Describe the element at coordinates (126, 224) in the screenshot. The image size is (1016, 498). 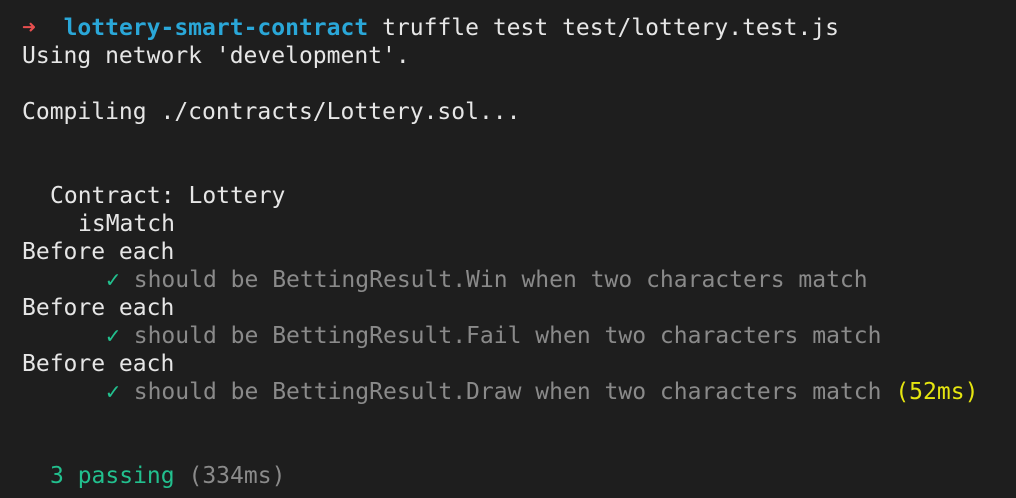
I see `suite-describe-label: isMatch` at that location.